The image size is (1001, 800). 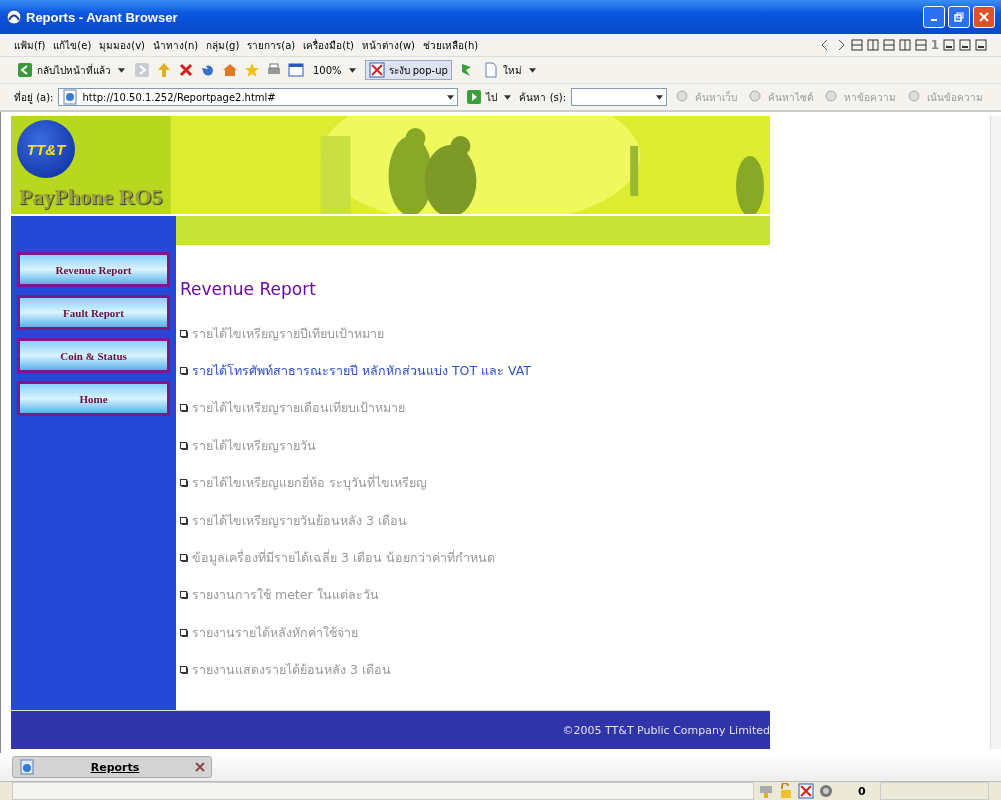 I want to click on go-button: ไป, so click(x=489, y=97).